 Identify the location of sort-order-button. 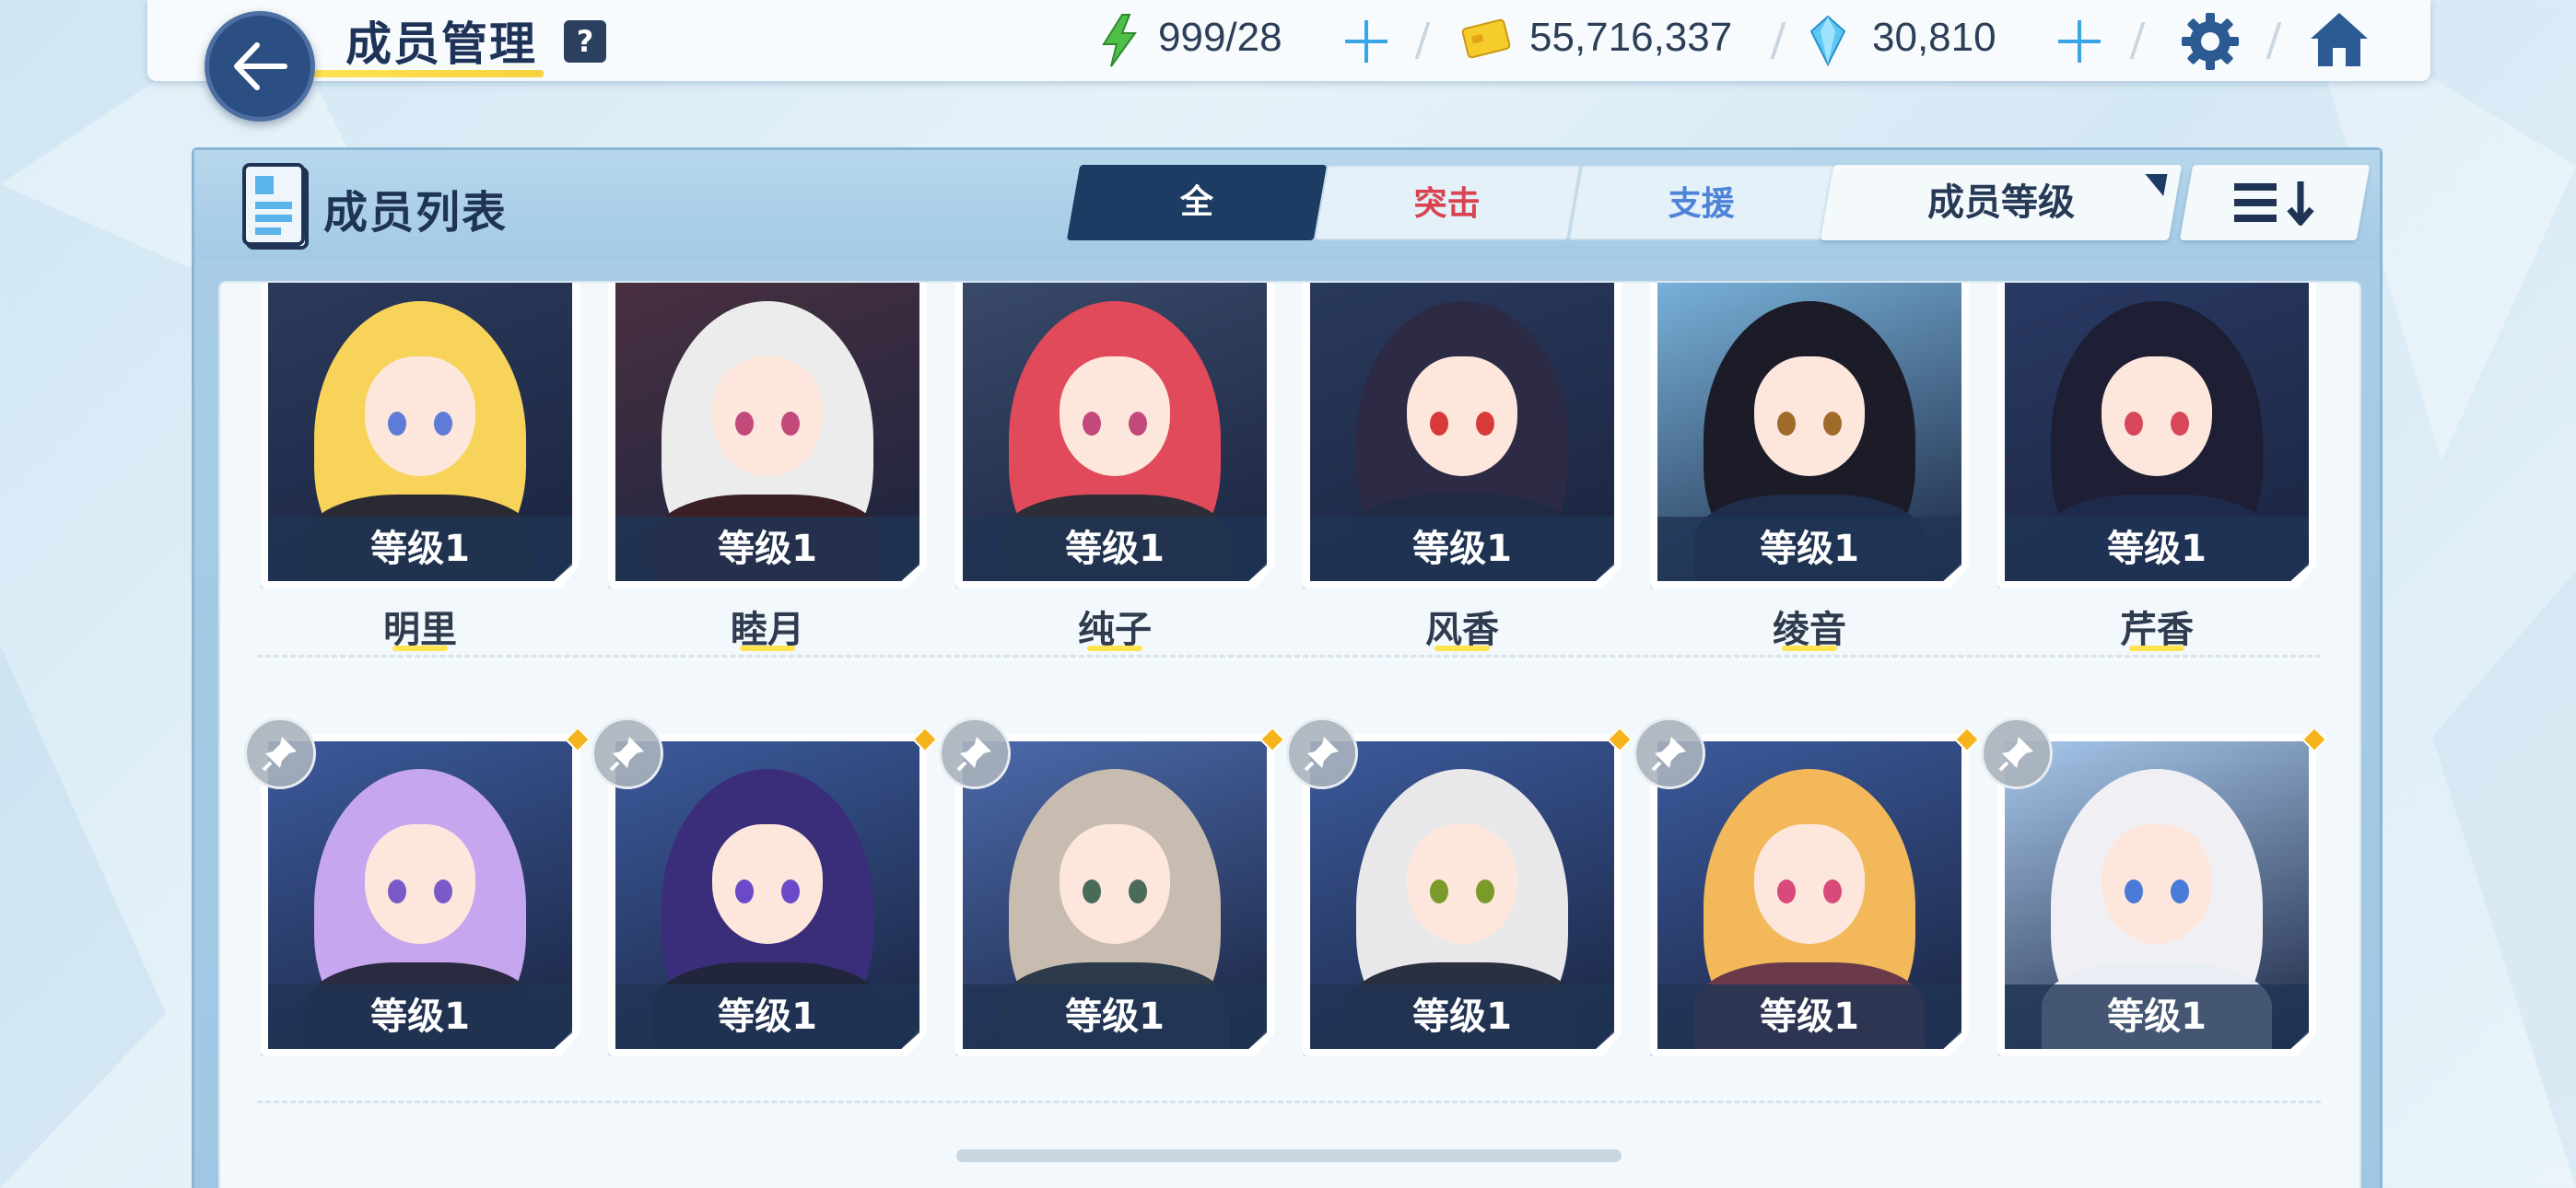
(2275, 202).